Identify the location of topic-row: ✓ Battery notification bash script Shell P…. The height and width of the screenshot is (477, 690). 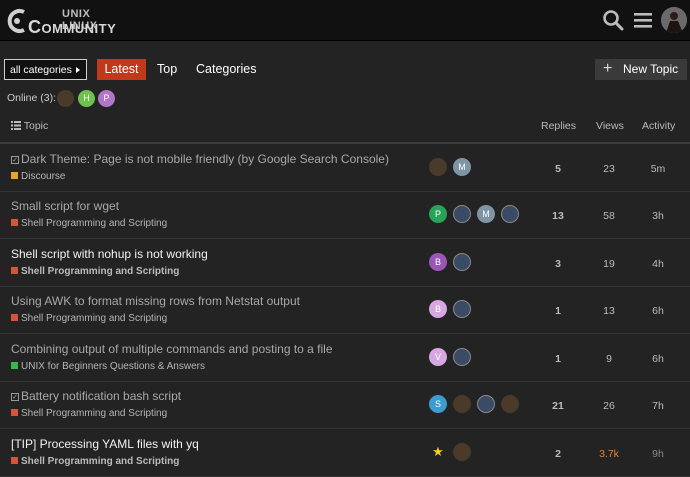
(345, 405).